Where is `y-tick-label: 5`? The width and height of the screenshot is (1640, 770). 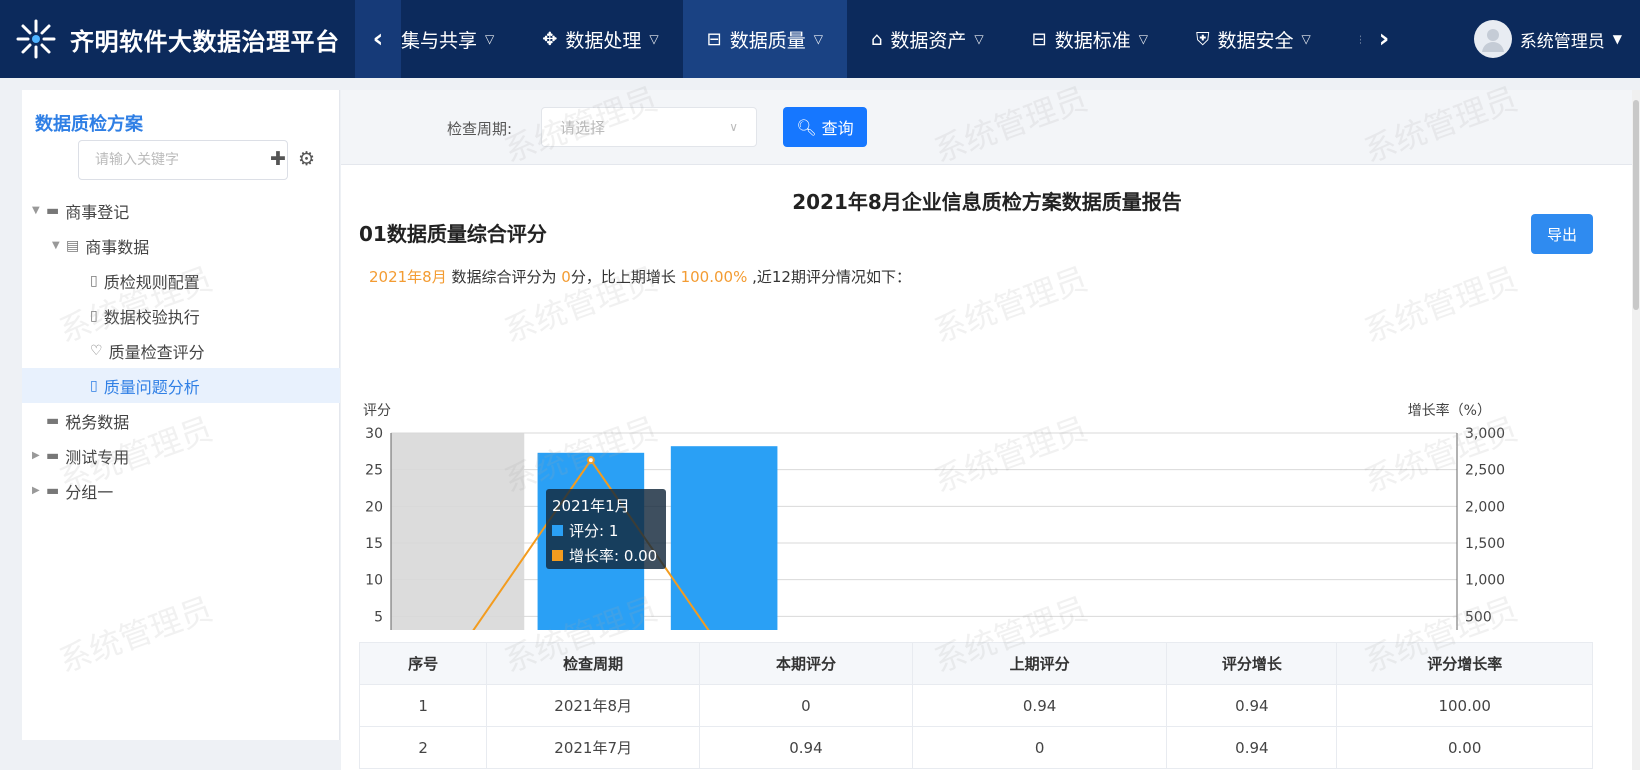
y-tick-label: 5 is located at coordinates (378, 617).